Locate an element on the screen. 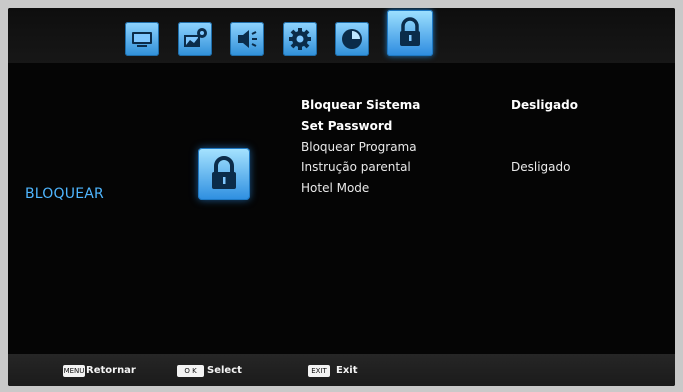  menu-item-hotel-mode: Hotel Mode is located at coordinates (335, 188).